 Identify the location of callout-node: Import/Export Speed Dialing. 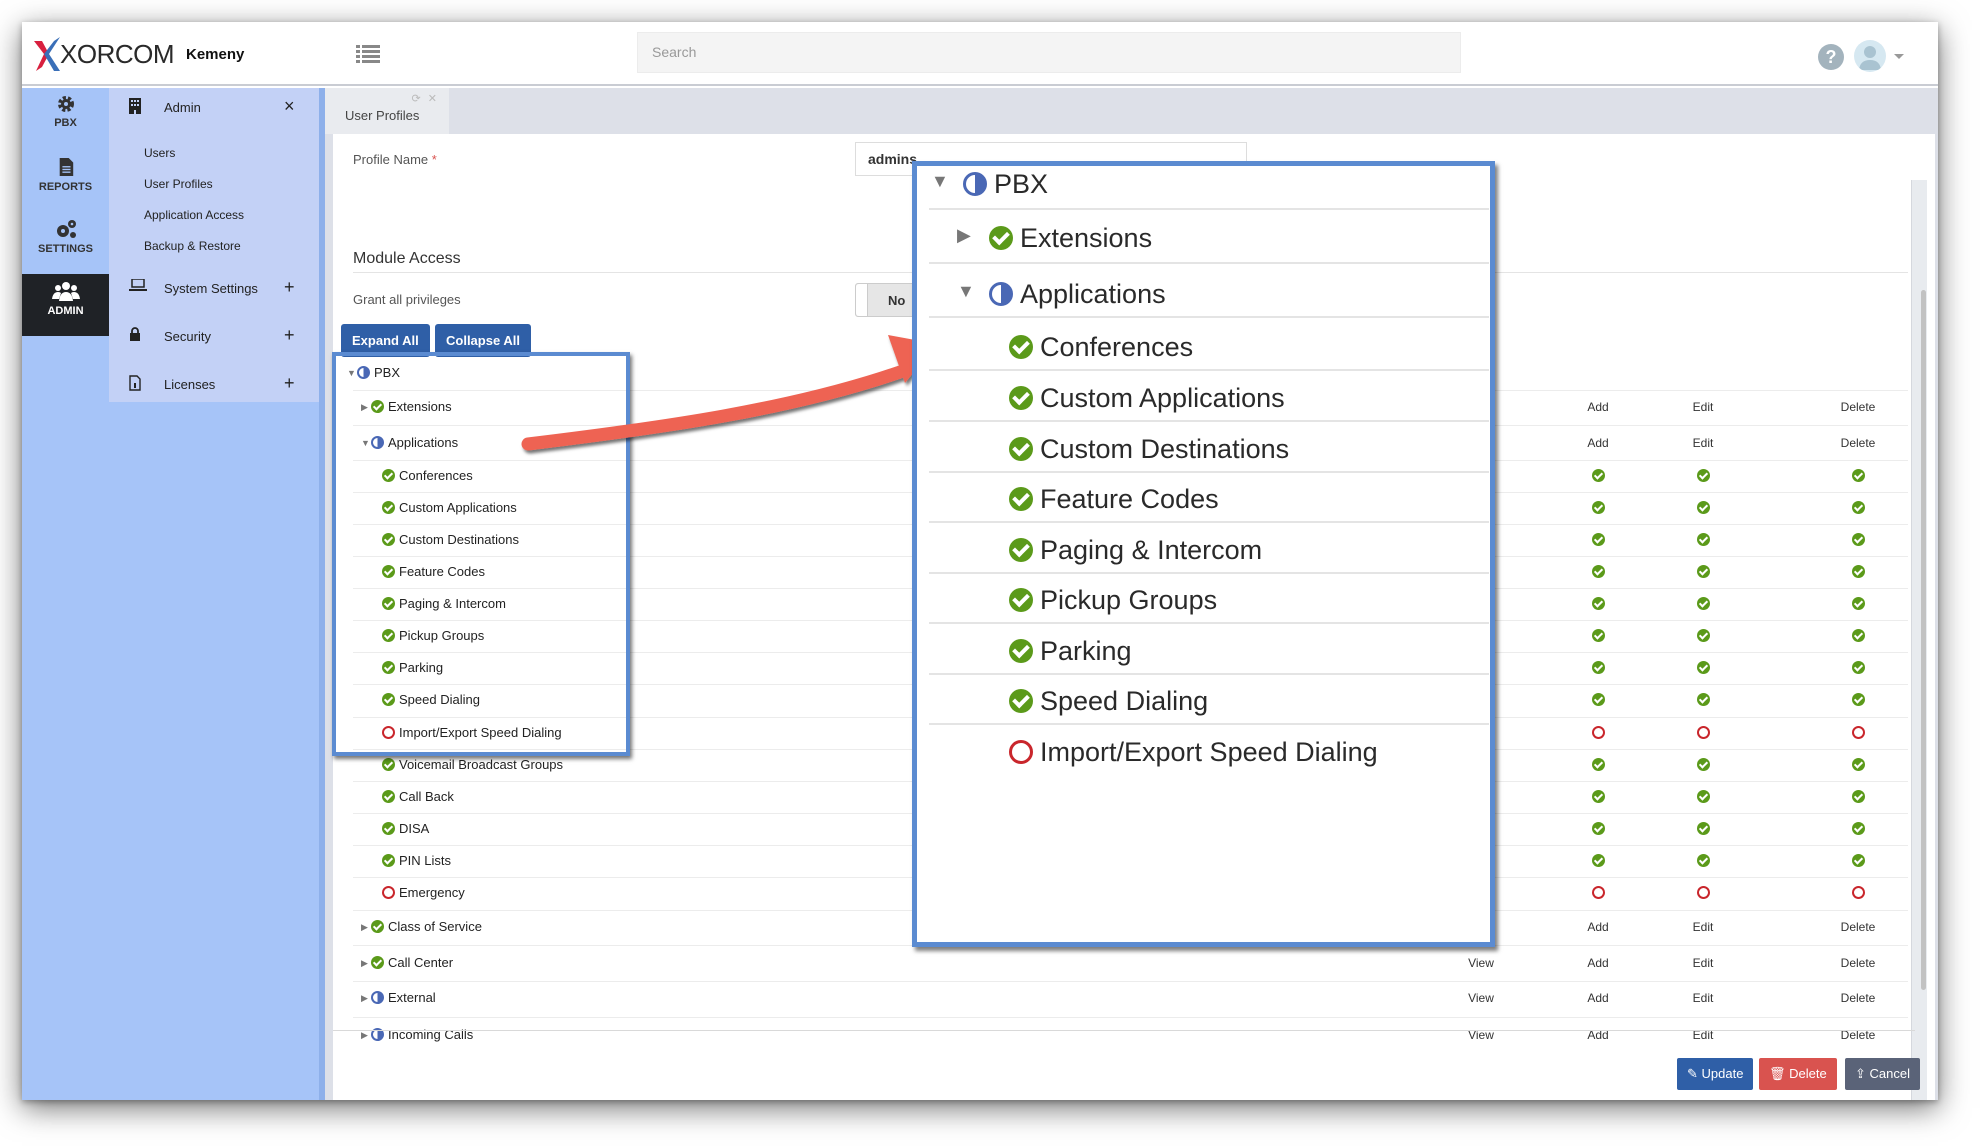
(1193, 752).